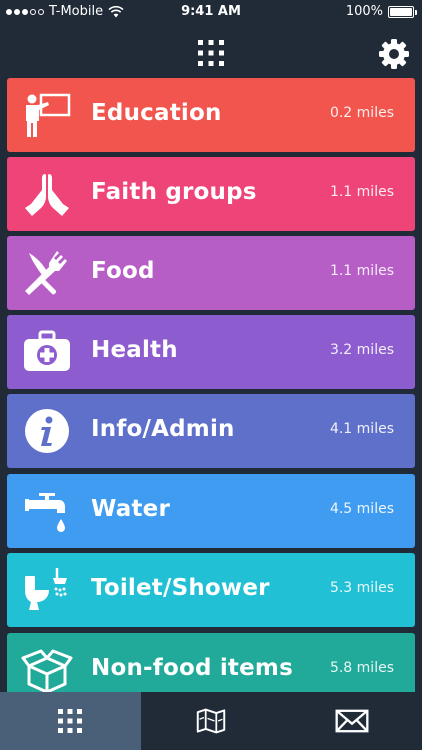 The image size is (422, 750). I want to click on first-aid-kit-icon, so click(47, 352).